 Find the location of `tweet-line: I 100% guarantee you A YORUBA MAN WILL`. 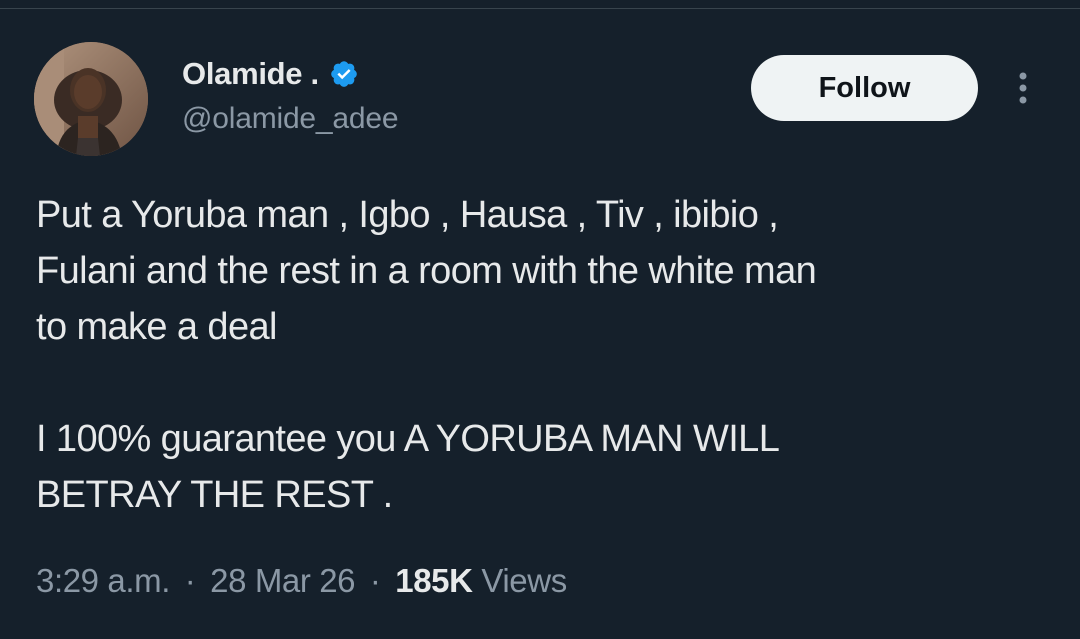

tweet-line: I 100% guarantee you A YORUBA MAN WILL is located at coordinates (408, 439).